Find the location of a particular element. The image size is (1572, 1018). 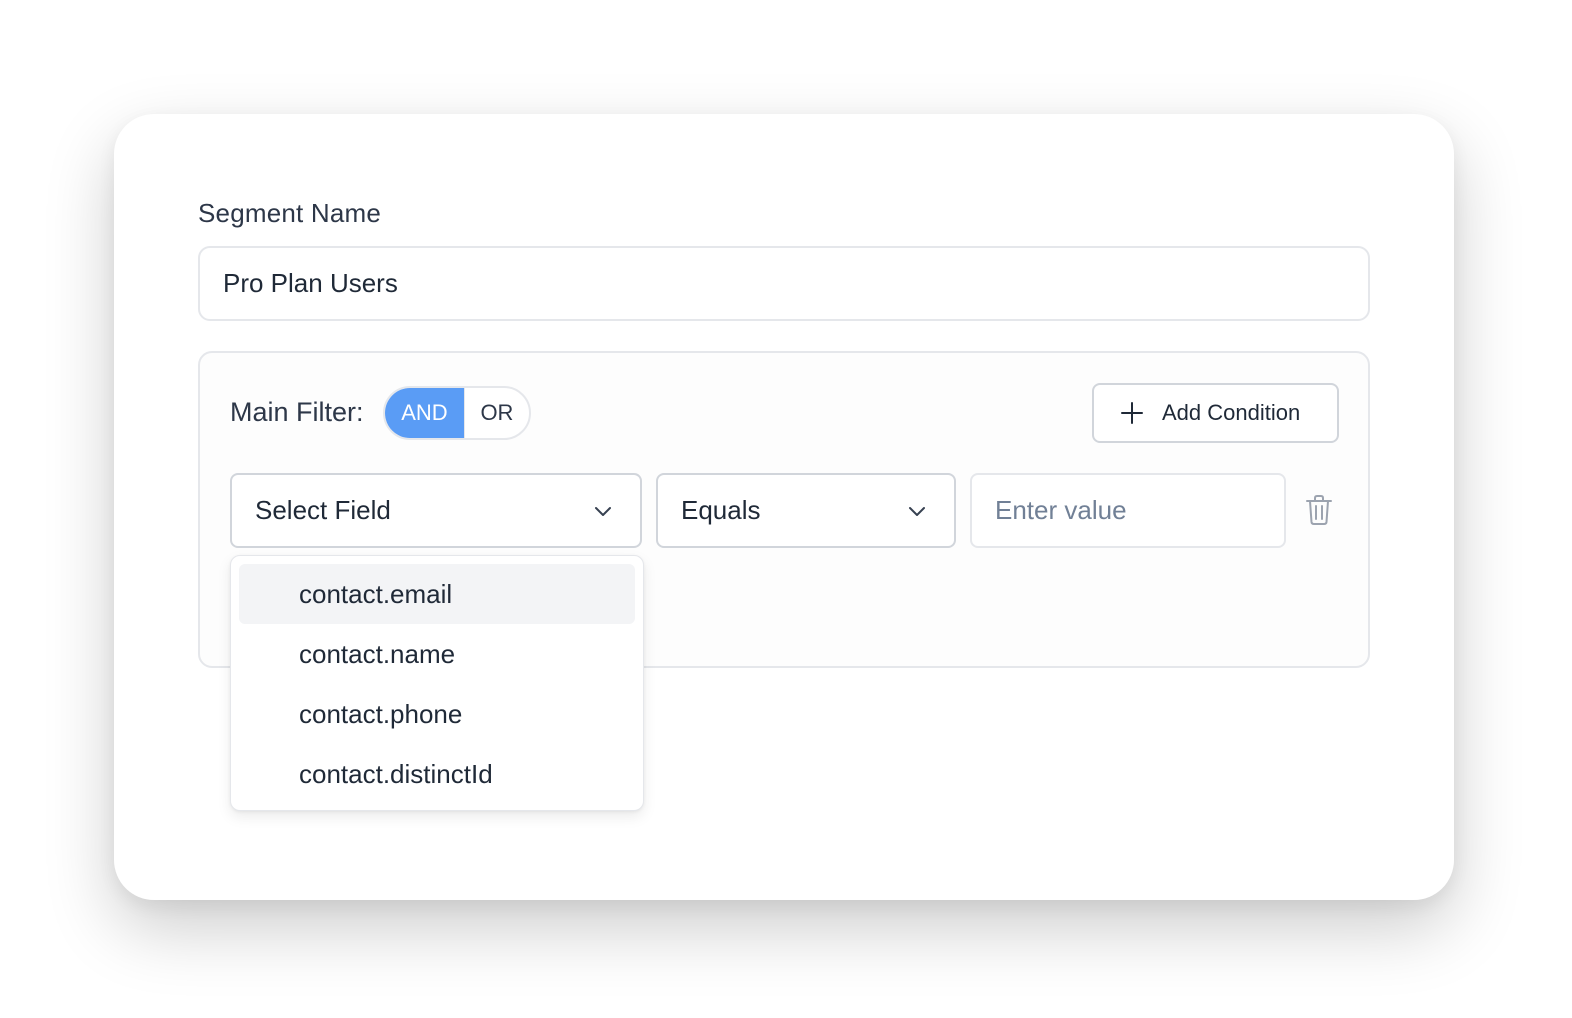

toggle-and-option: AND is located at coordinates (424, 413).